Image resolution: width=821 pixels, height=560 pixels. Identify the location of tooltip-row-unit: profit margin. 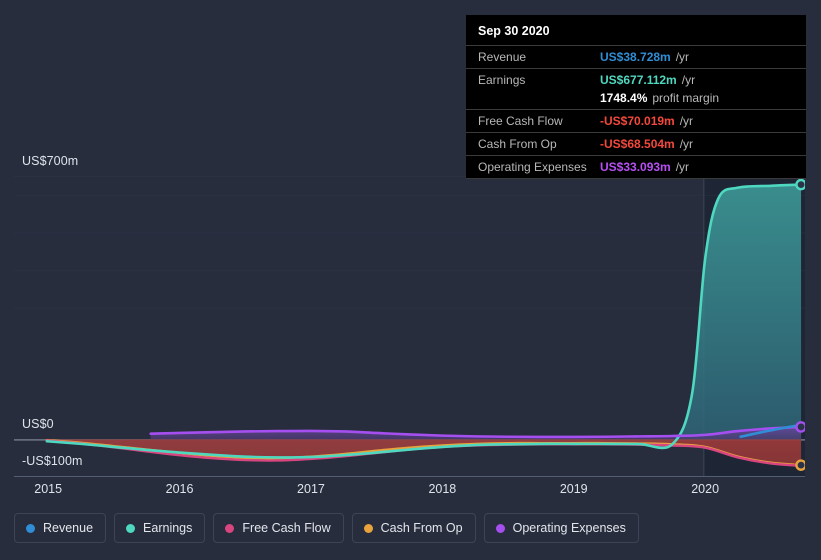
(686, 98).